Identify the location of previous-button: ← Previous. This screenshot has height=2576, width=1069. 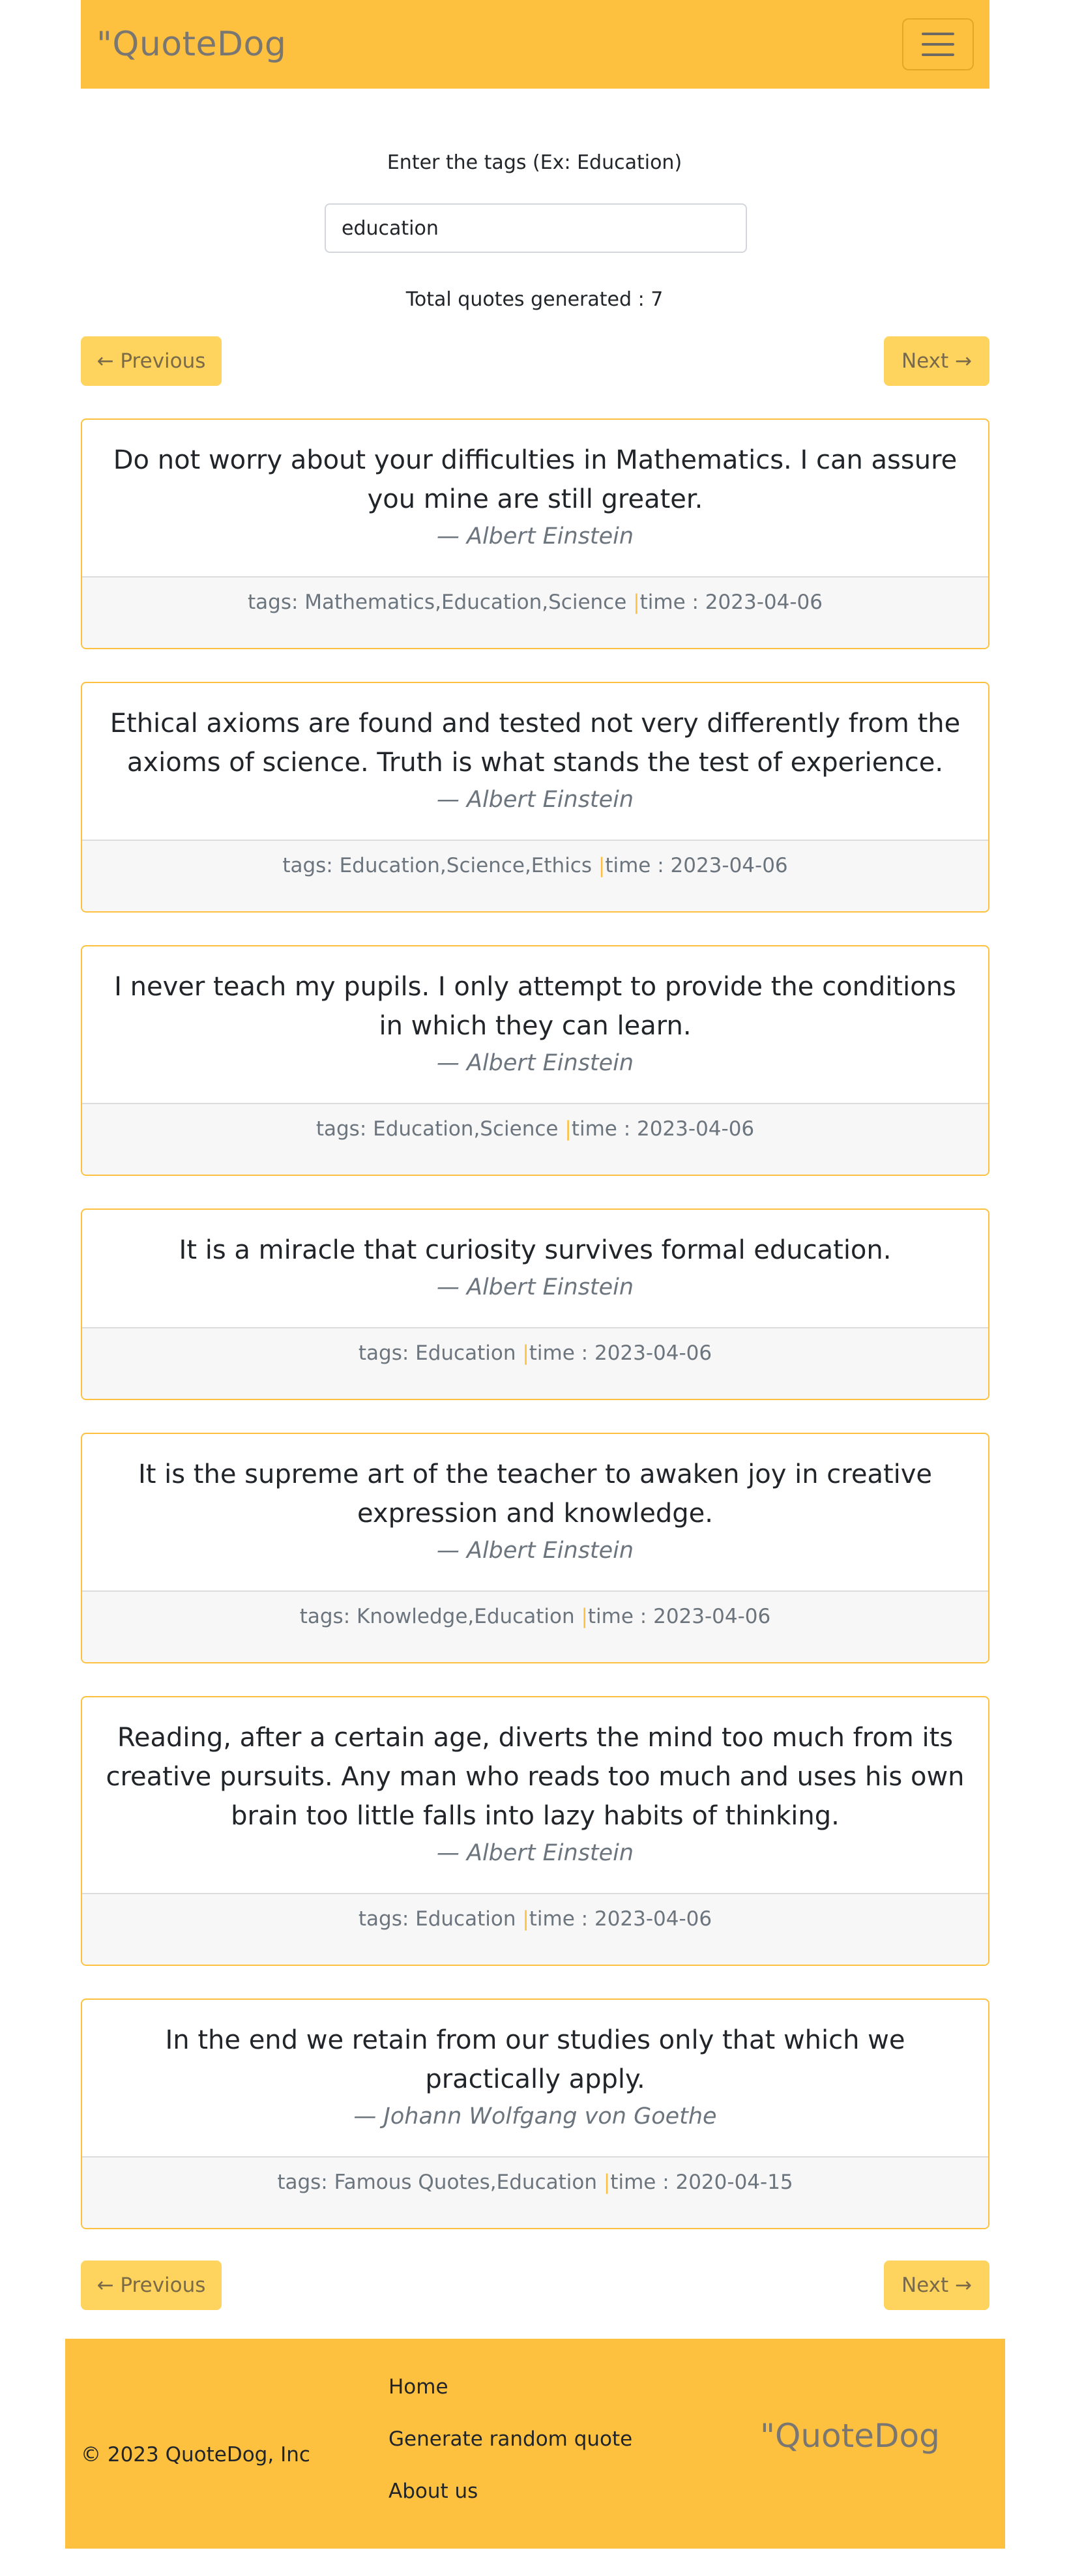
(151, 361).